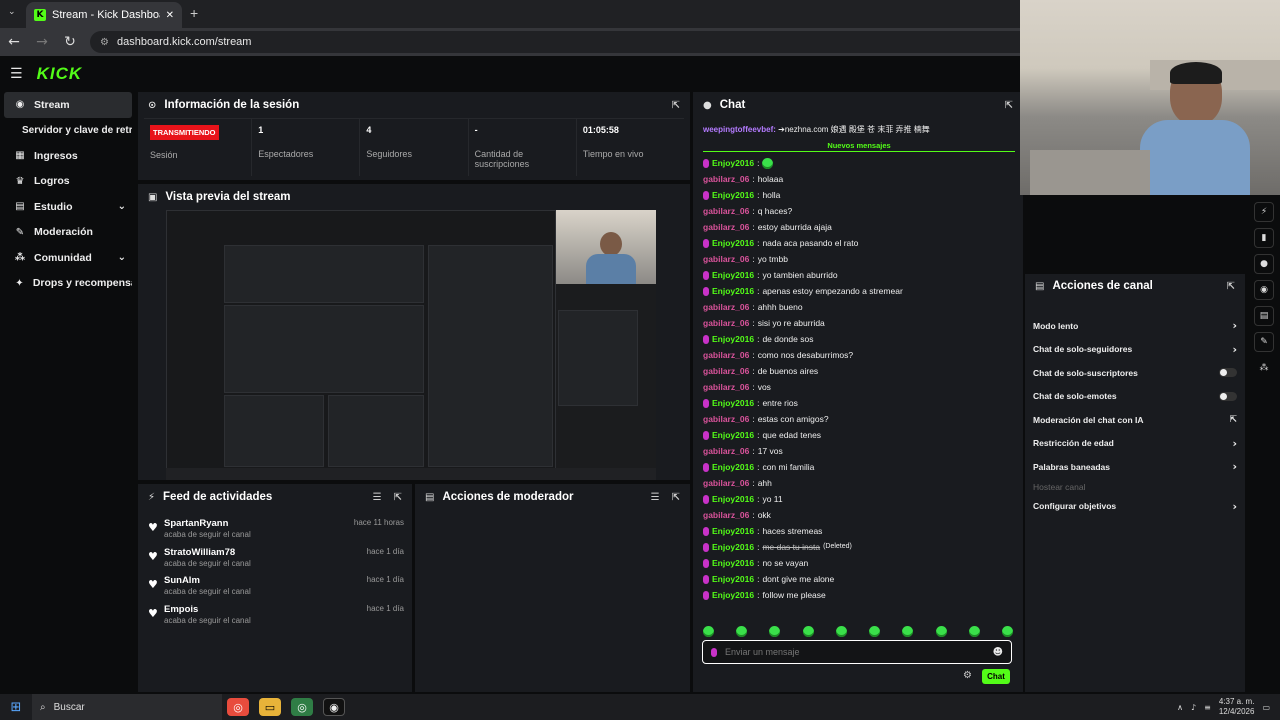  I want to click on chat-button-icon: ●, so click(1264, 264).